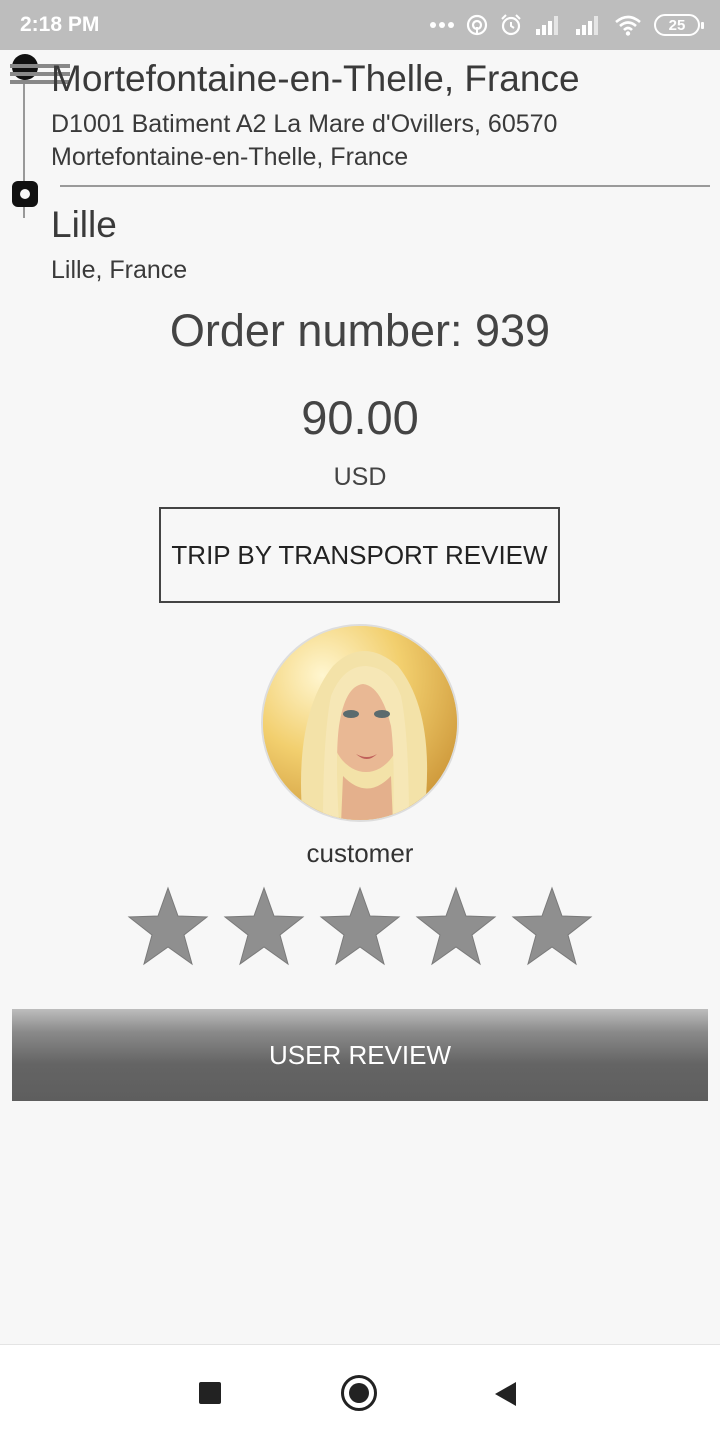 The image size is (720, 1440). What do you see at coordinates (359, 555) in the screenshot?
I see `trip-review-button: TRIP BY TRANSPORT REVIEW` at bounding box center [359, 555].